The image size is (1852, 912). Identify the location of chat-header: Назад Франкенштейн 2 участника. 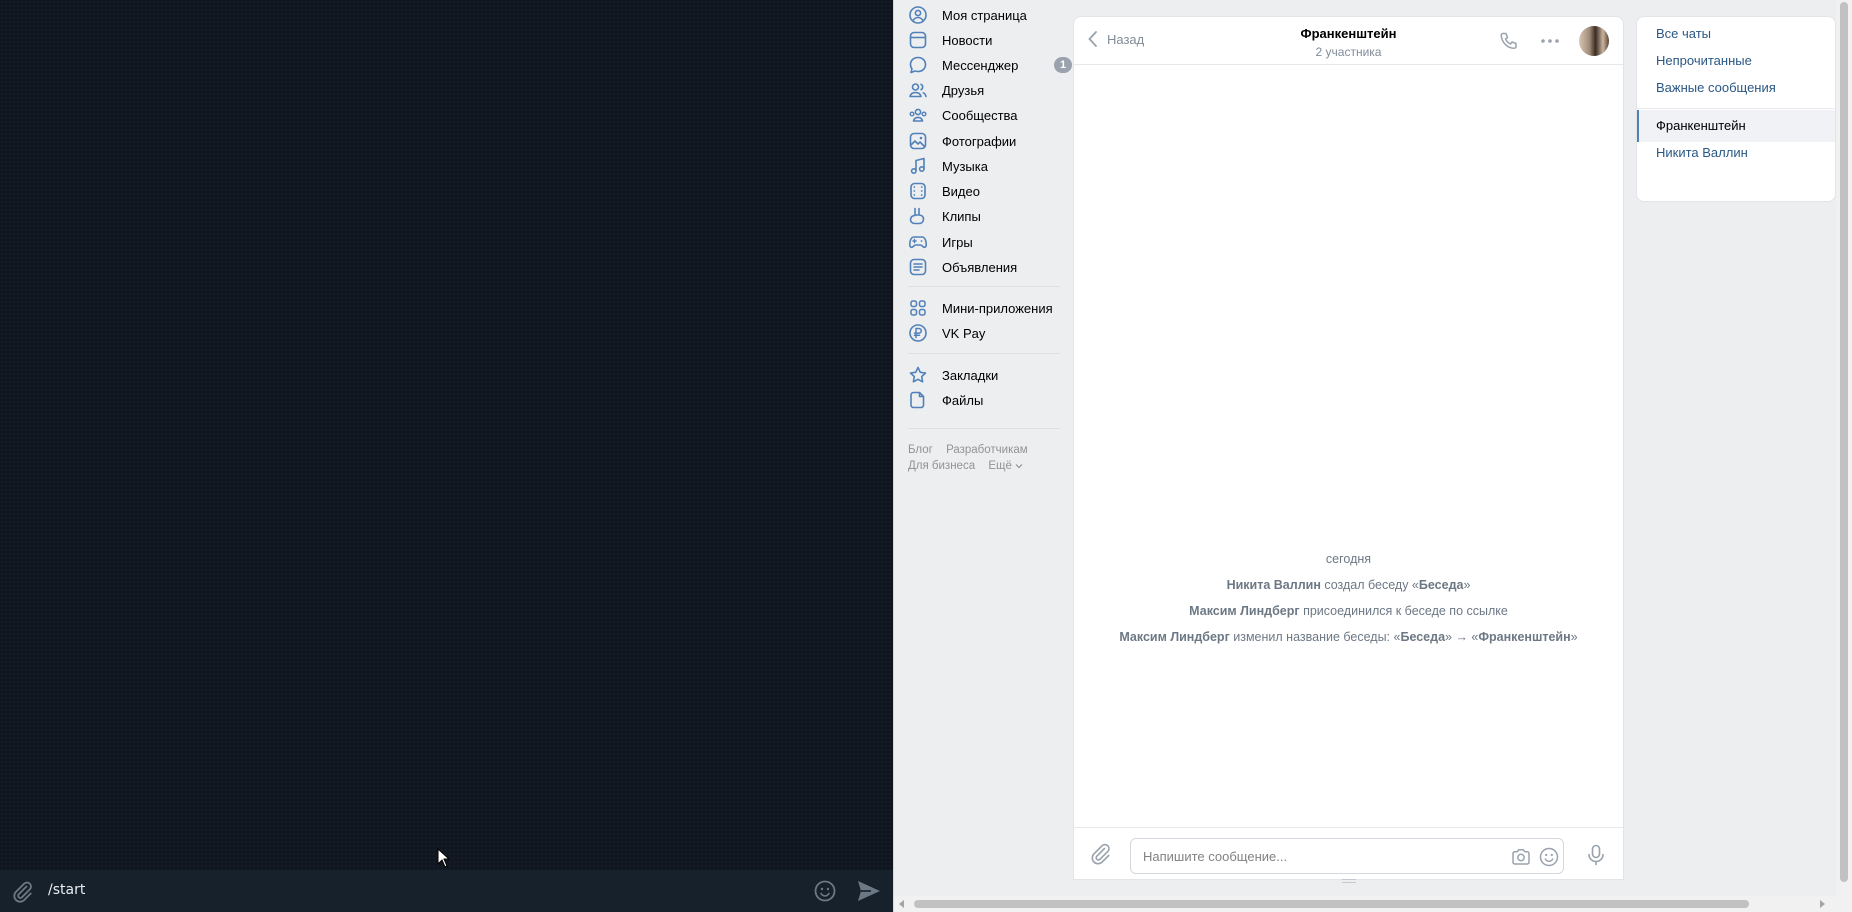
(1348, 41).